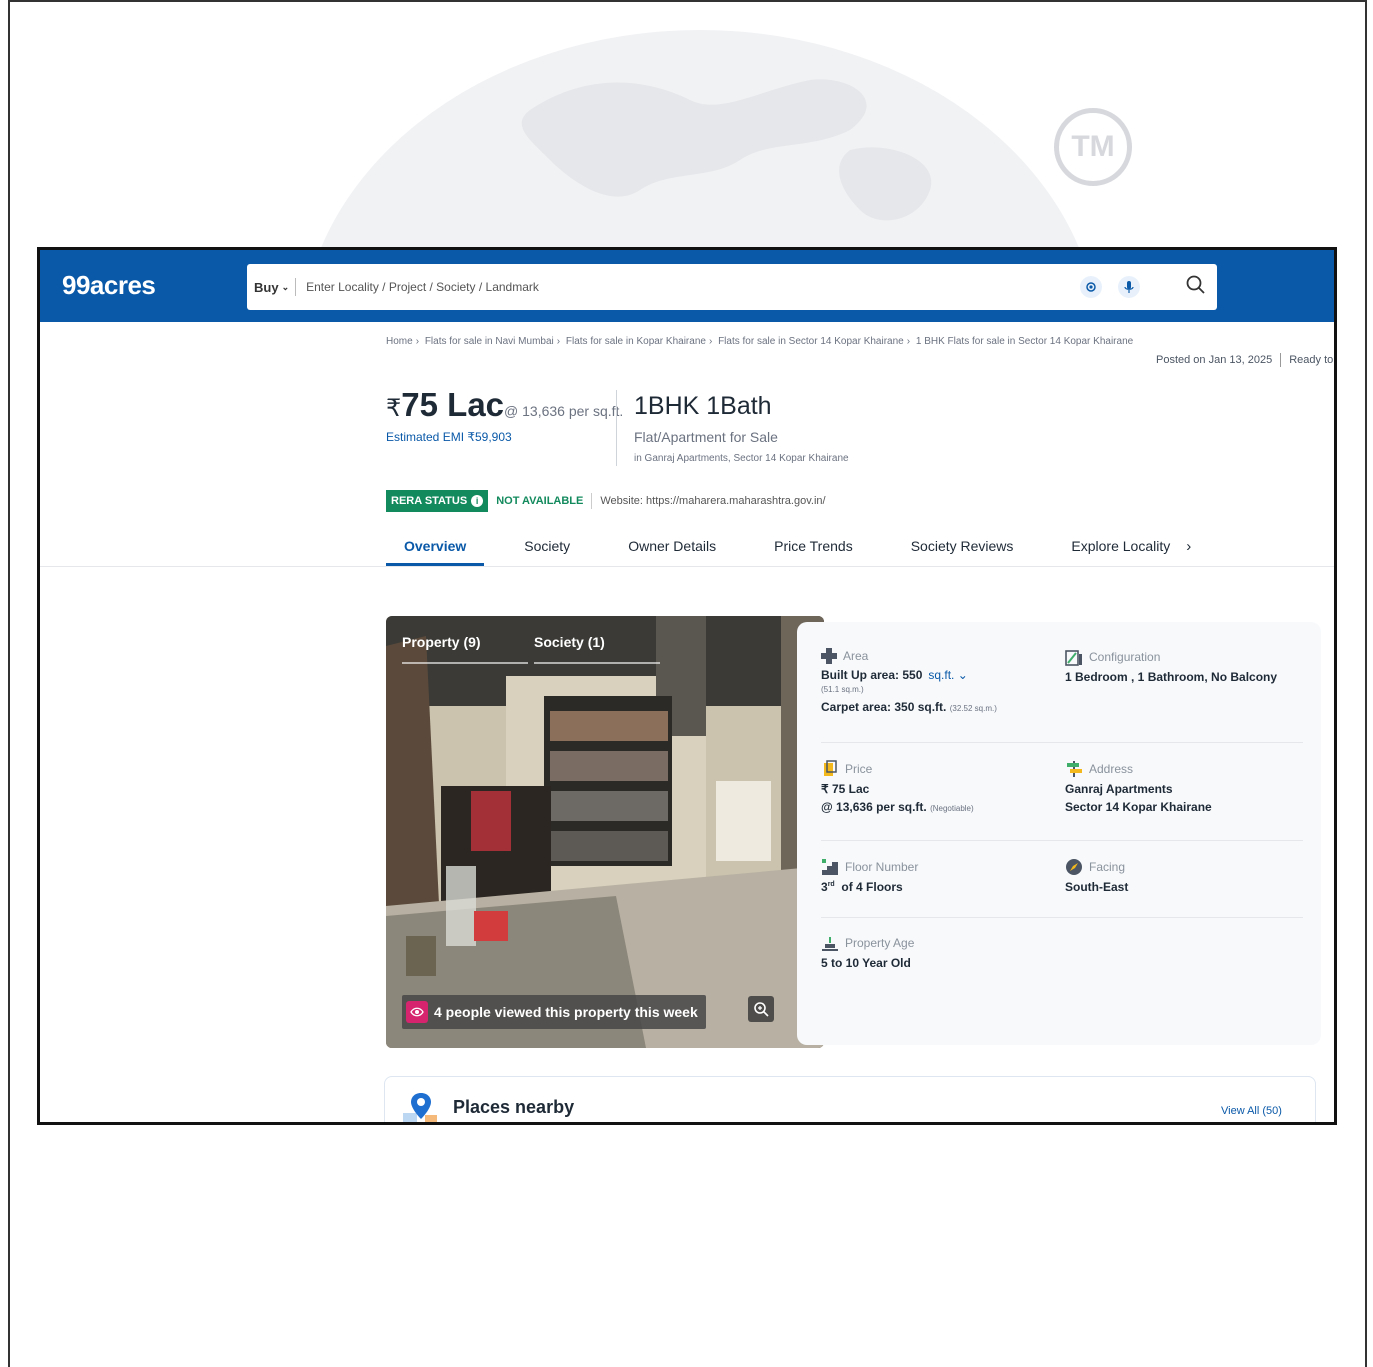 This screenshot has height=1367, width=1373. What do you see at coordinates (830, 768) in the screenshot?
I see `price-tag-icon` at bounding box center [830, 768].